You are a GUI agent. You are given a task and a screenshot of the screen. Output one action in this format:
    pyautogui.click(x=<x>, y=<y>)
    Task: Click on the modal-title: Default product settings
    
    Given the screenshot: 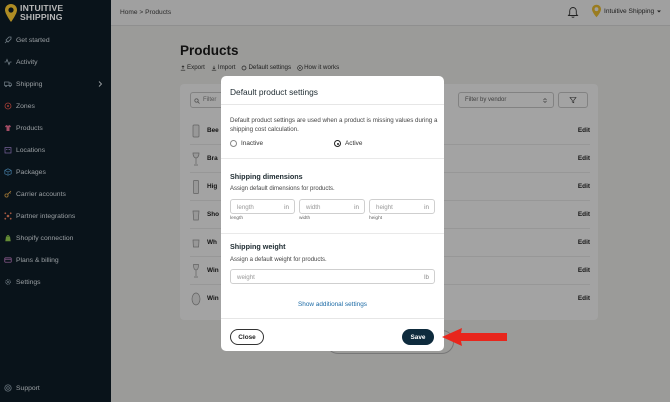 What is the action you would take?
    pyautogui.click(x=274, y=92)
    